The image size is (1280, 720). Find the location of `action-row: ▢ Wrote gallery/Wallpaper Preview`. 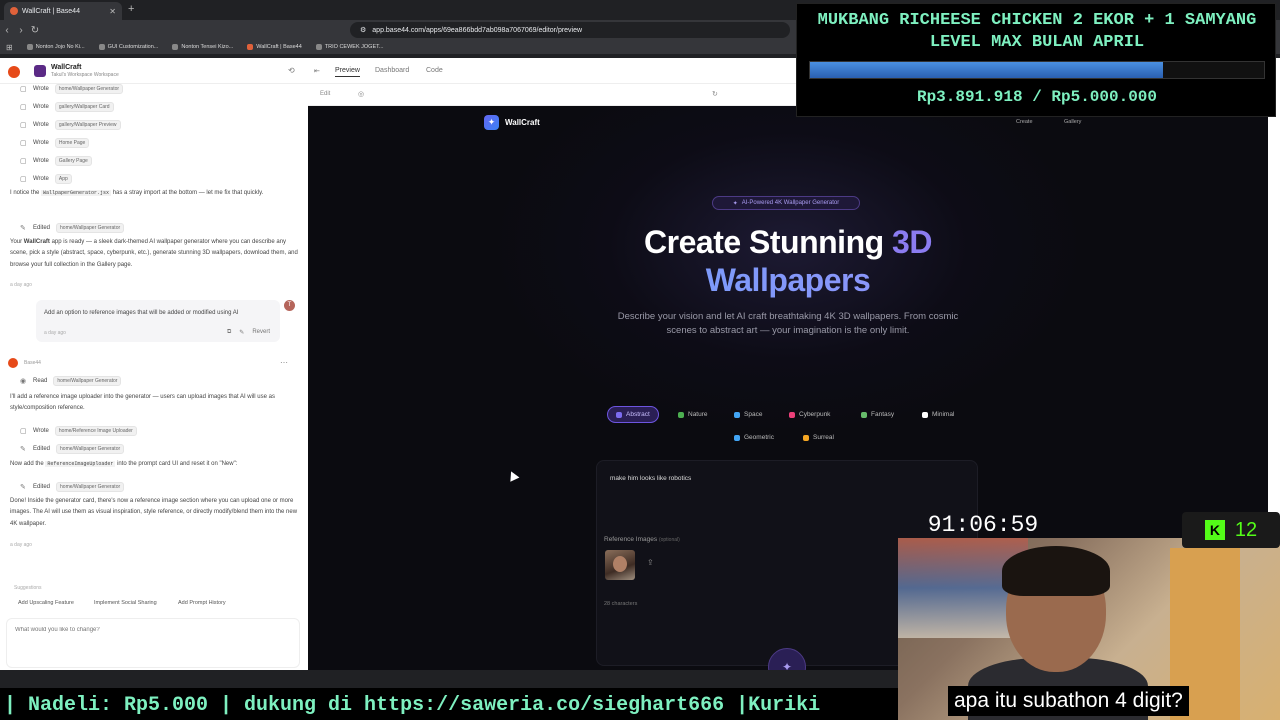

action-row: ▢ Wrote gallery/Wallpaper Preview is located at coordinates (70, 125).